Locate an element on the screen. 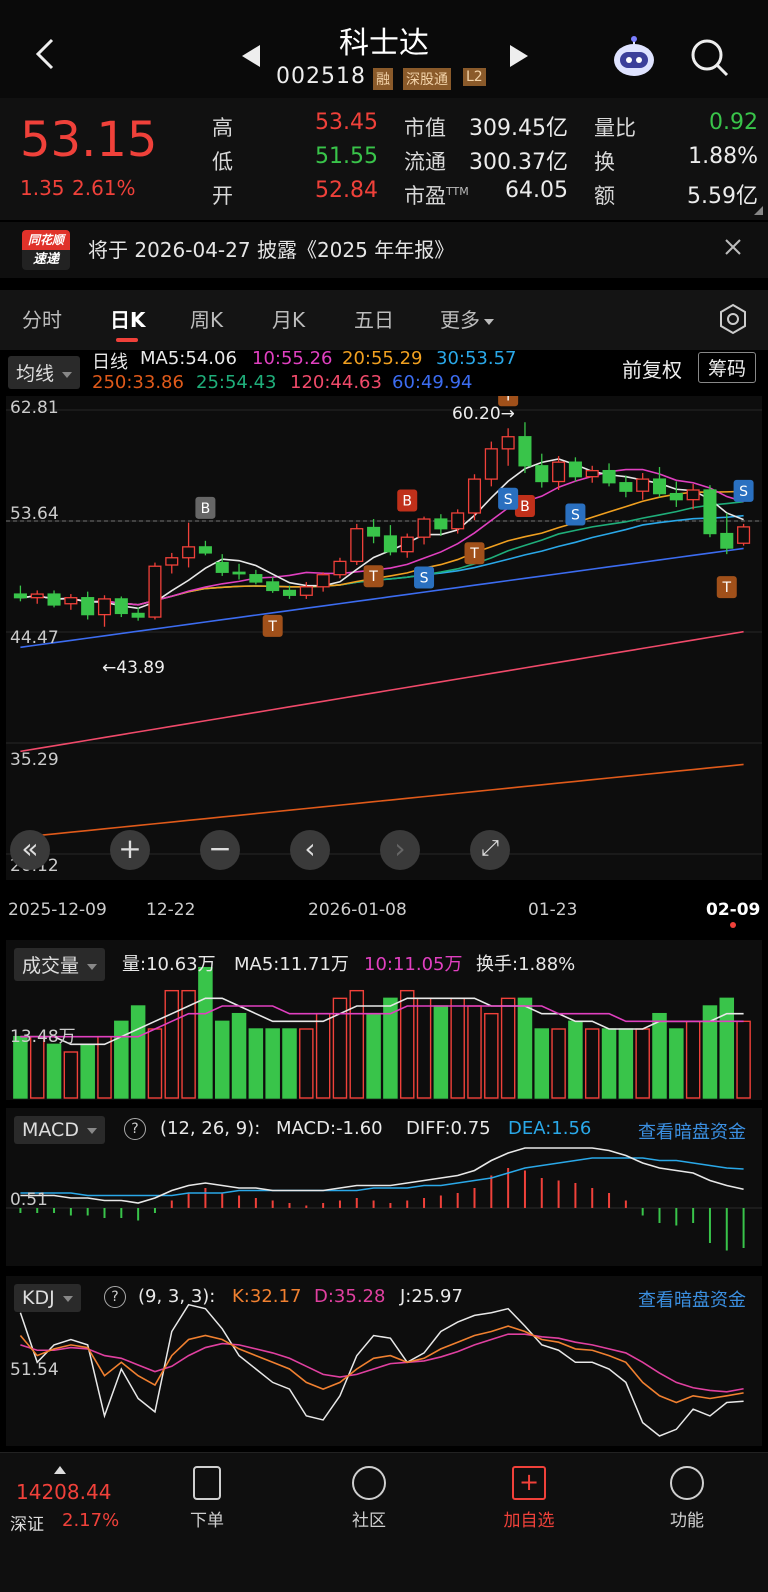  high-annotation-value: 60.20 is located at coordinates (476, 414).